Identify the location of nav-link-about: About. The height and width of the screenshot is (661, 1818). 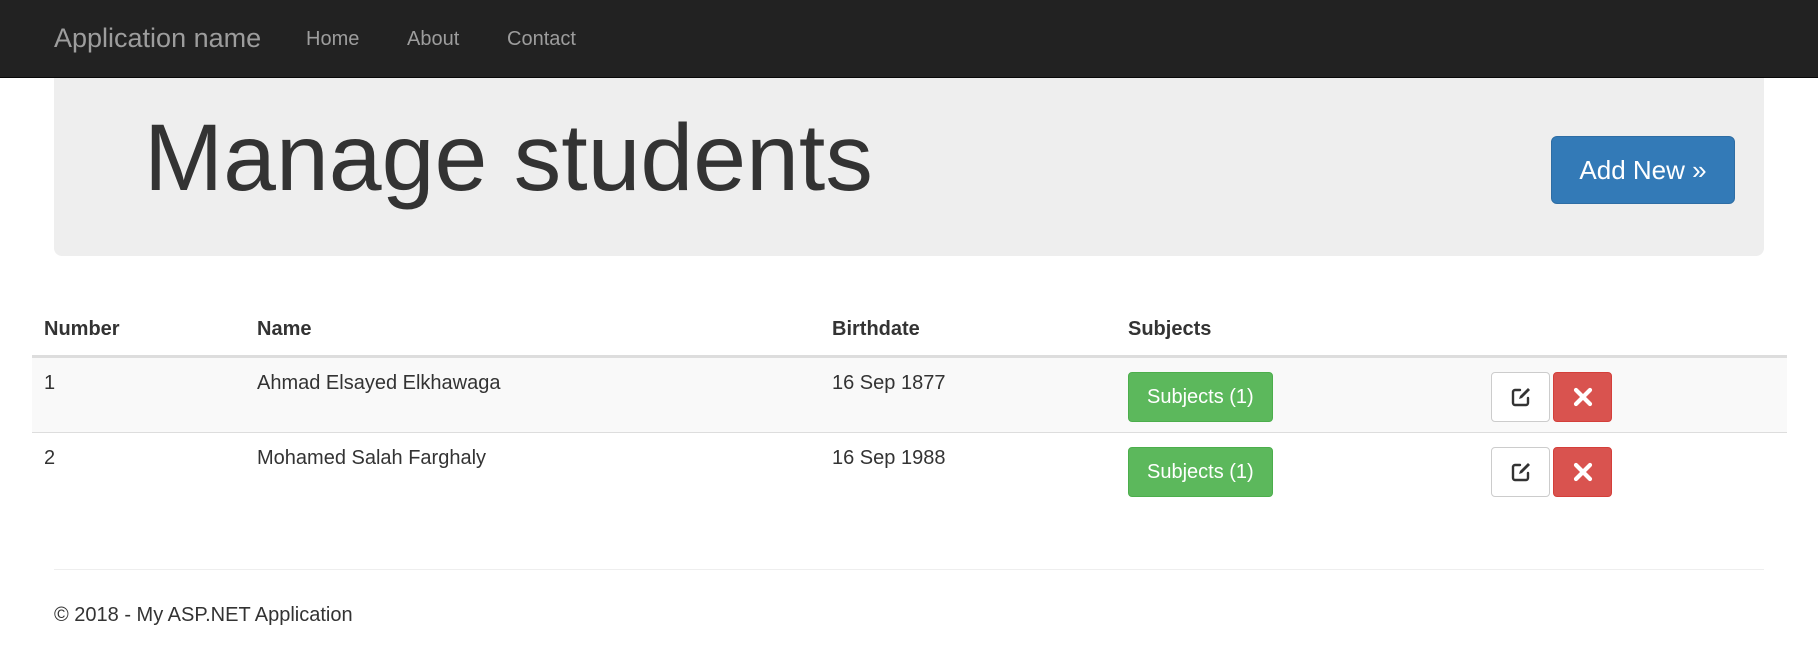
(433, 39).